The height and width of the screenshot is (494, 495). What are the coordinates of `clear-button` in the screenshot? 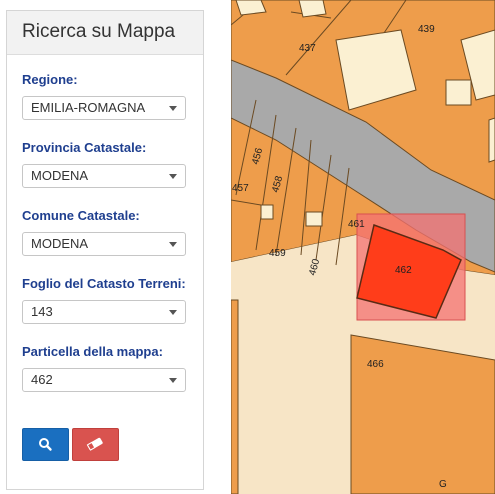 It's located at (95, 444).